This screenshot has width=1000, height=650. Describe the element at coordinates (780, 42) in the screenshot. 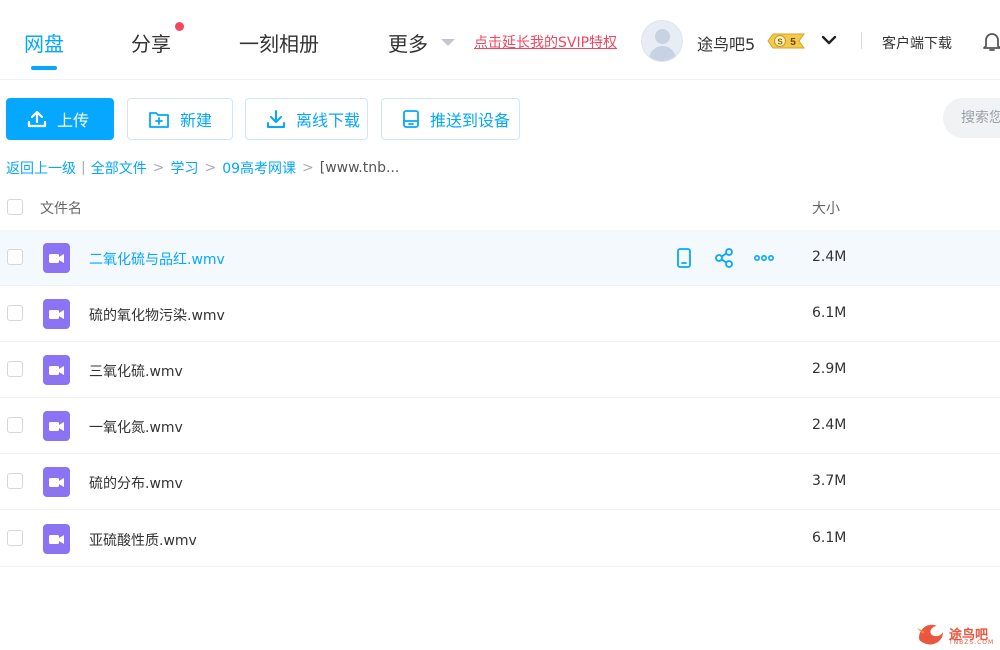

I see `svg-text: S` at that location.